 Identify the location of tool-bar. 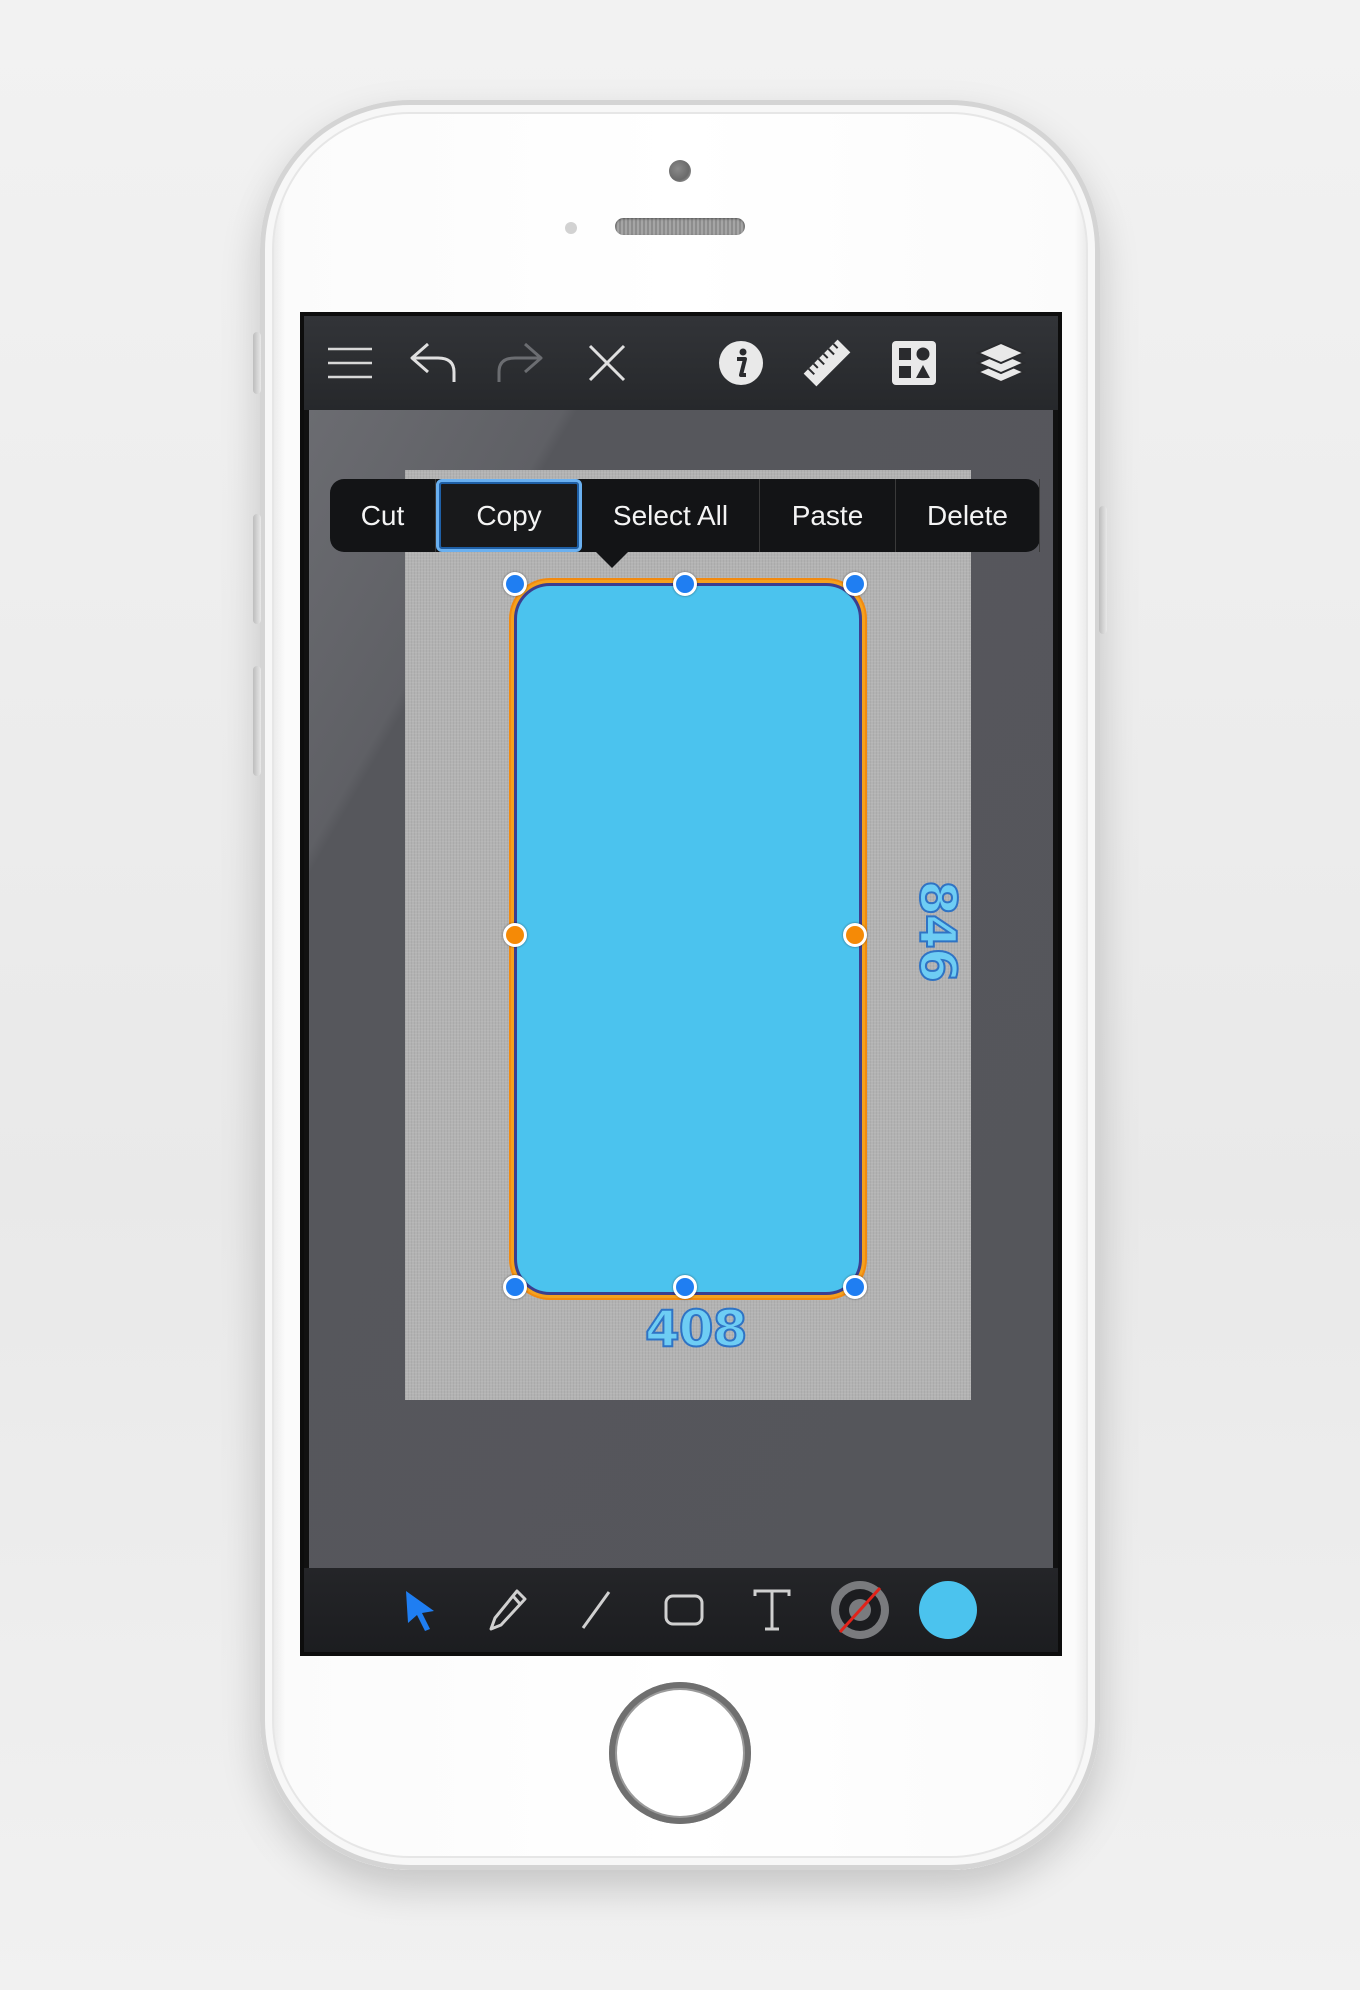
(681, 1610).